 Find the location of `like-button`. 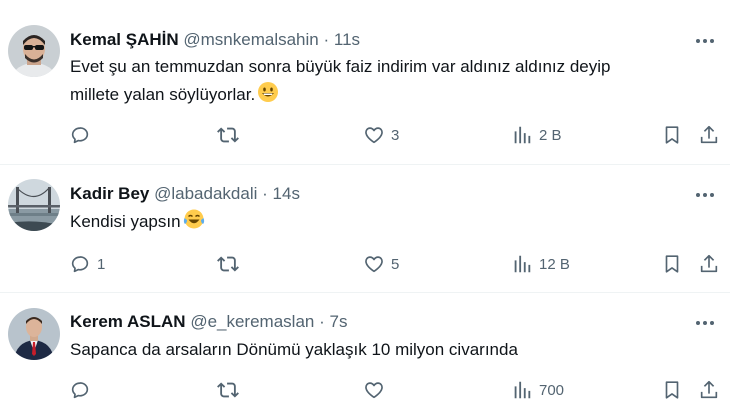

like-button is located at coordinates (377, 390).